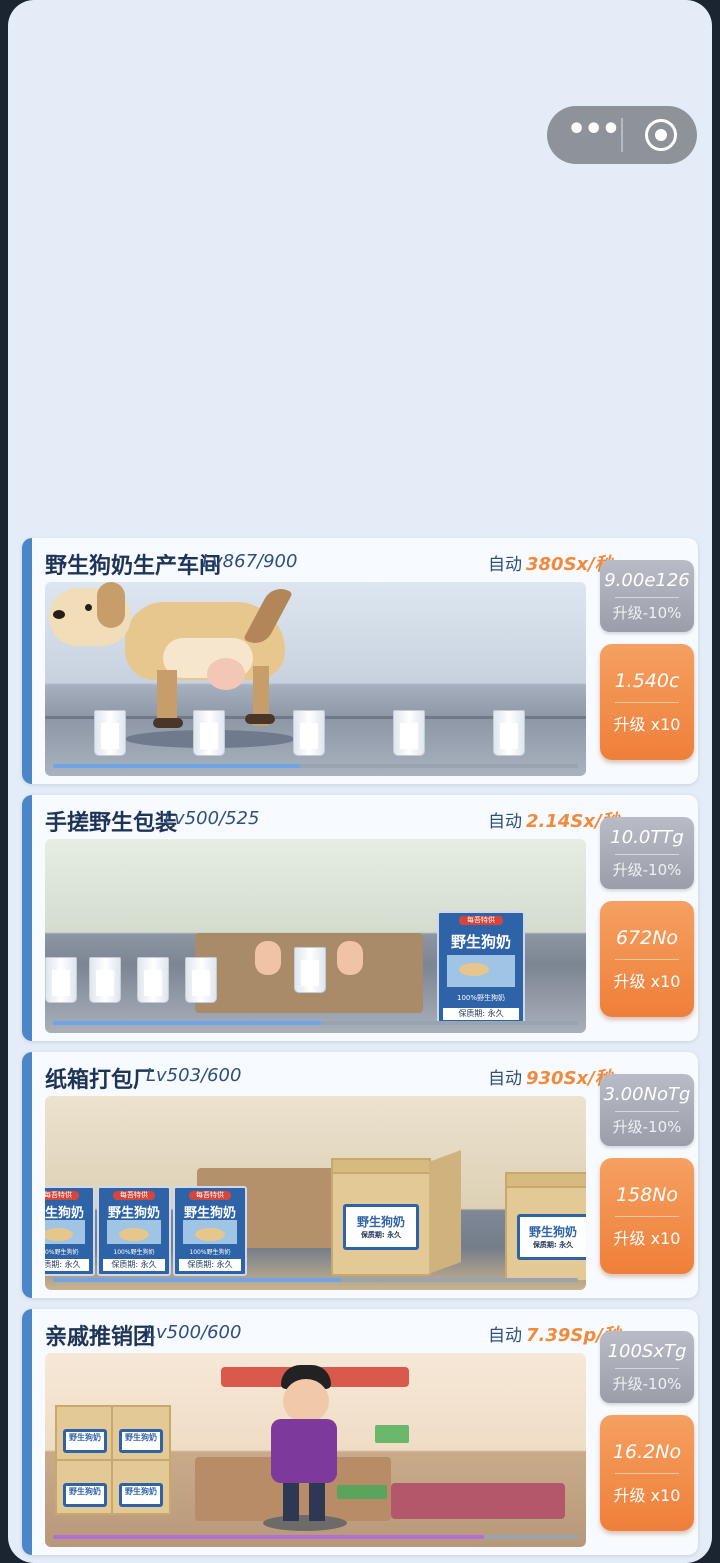 This screenshot has width=720, height=1563. Describe the element at coordinates (362, 1492) in the screenshot. I see `cash-stack` at that location.